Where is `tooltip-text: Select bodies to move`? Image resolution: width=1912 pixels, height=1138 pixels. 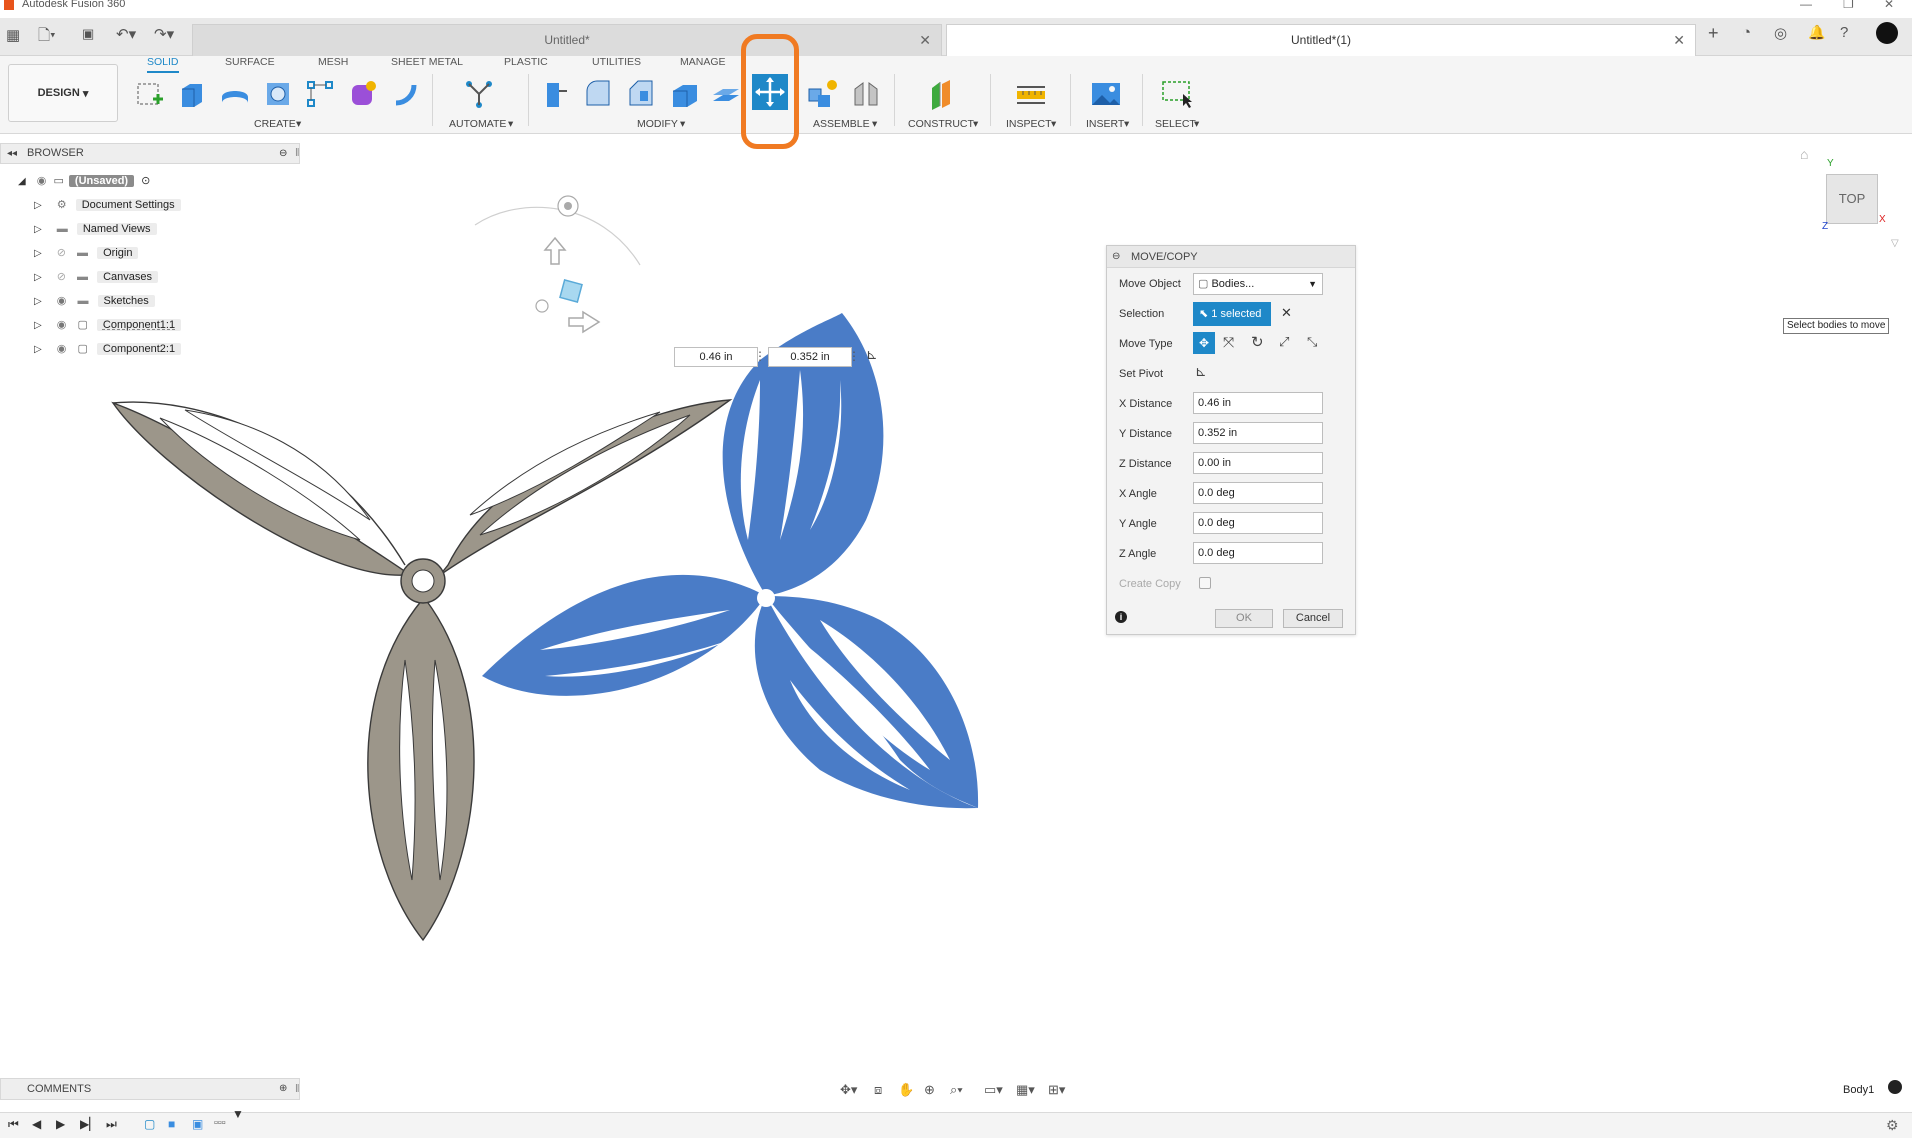
tooltip-text: Select bodies to move is located at coordinates (1836, 325).